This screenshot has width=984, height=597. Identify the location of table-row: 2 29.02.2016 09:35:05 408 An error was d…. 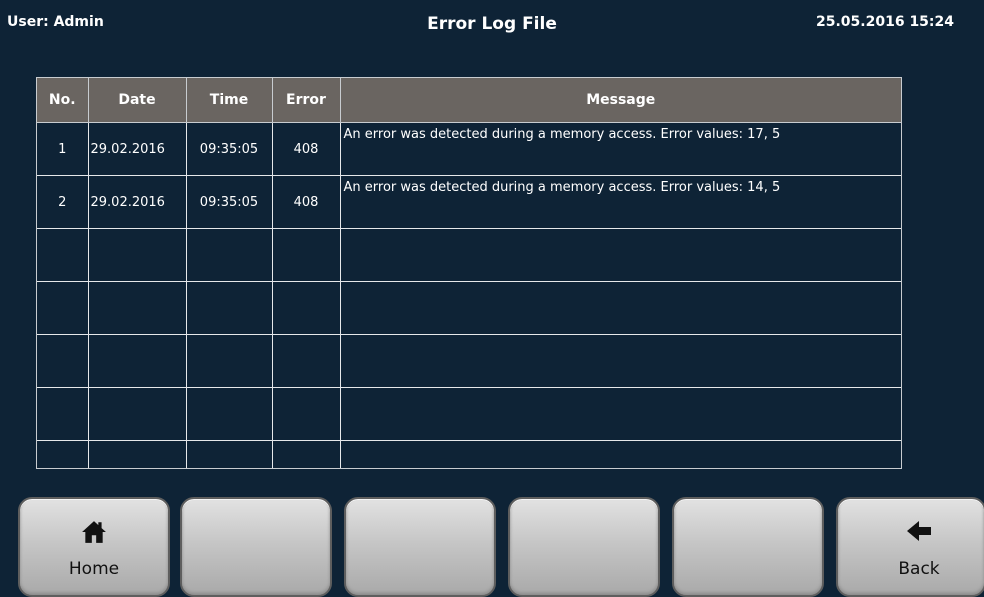
(469, 202).